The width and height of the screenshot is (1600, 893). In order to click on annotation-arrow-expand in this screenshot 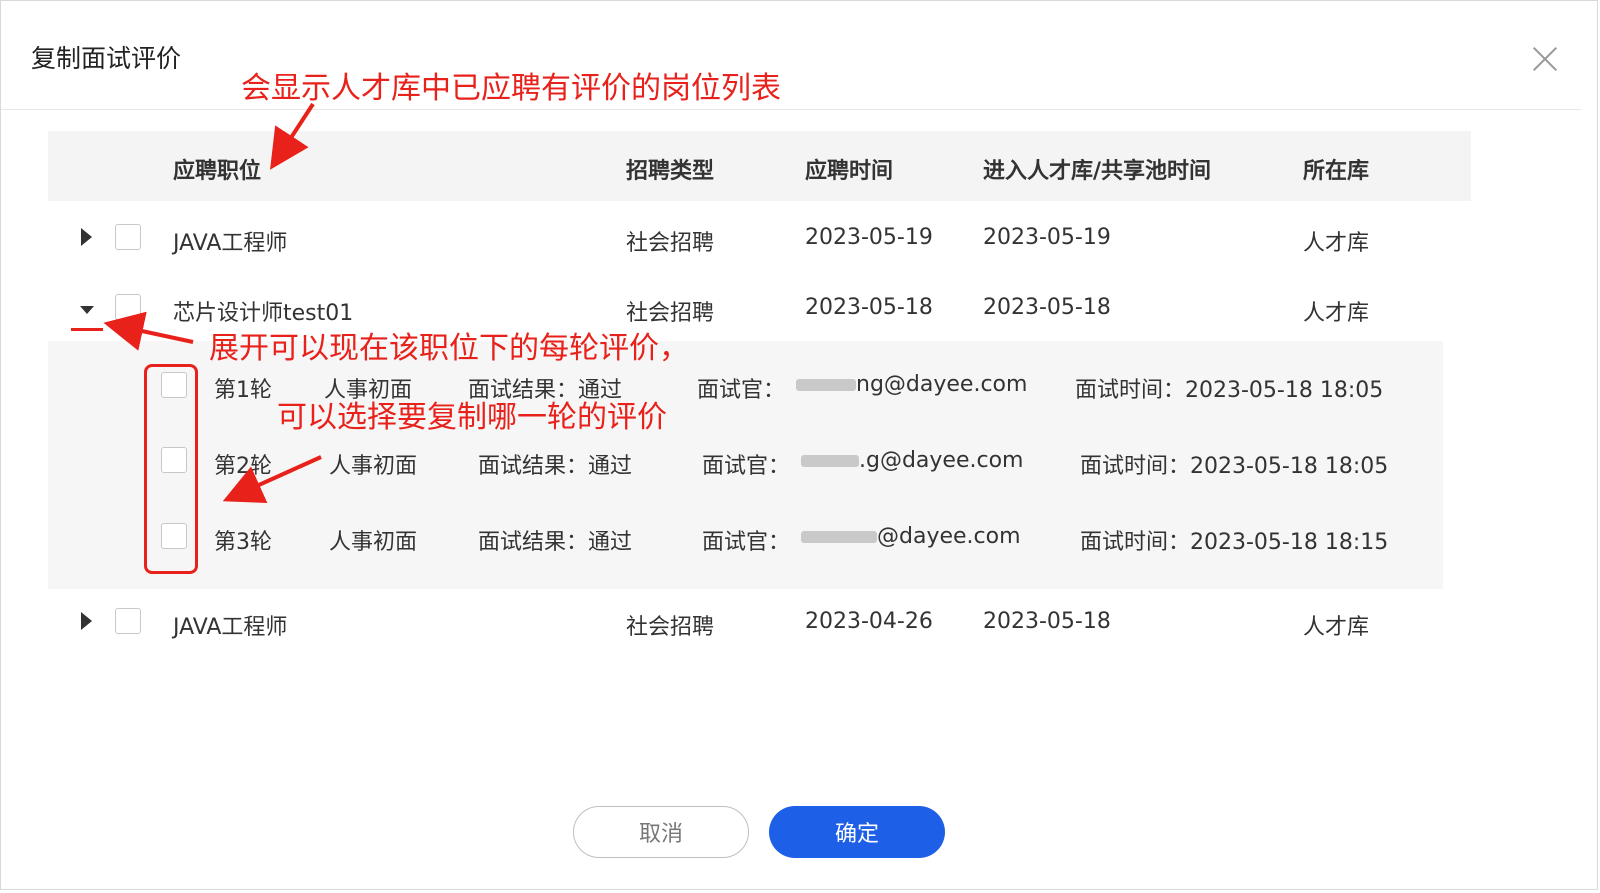, I will do `click(148, 331)`.